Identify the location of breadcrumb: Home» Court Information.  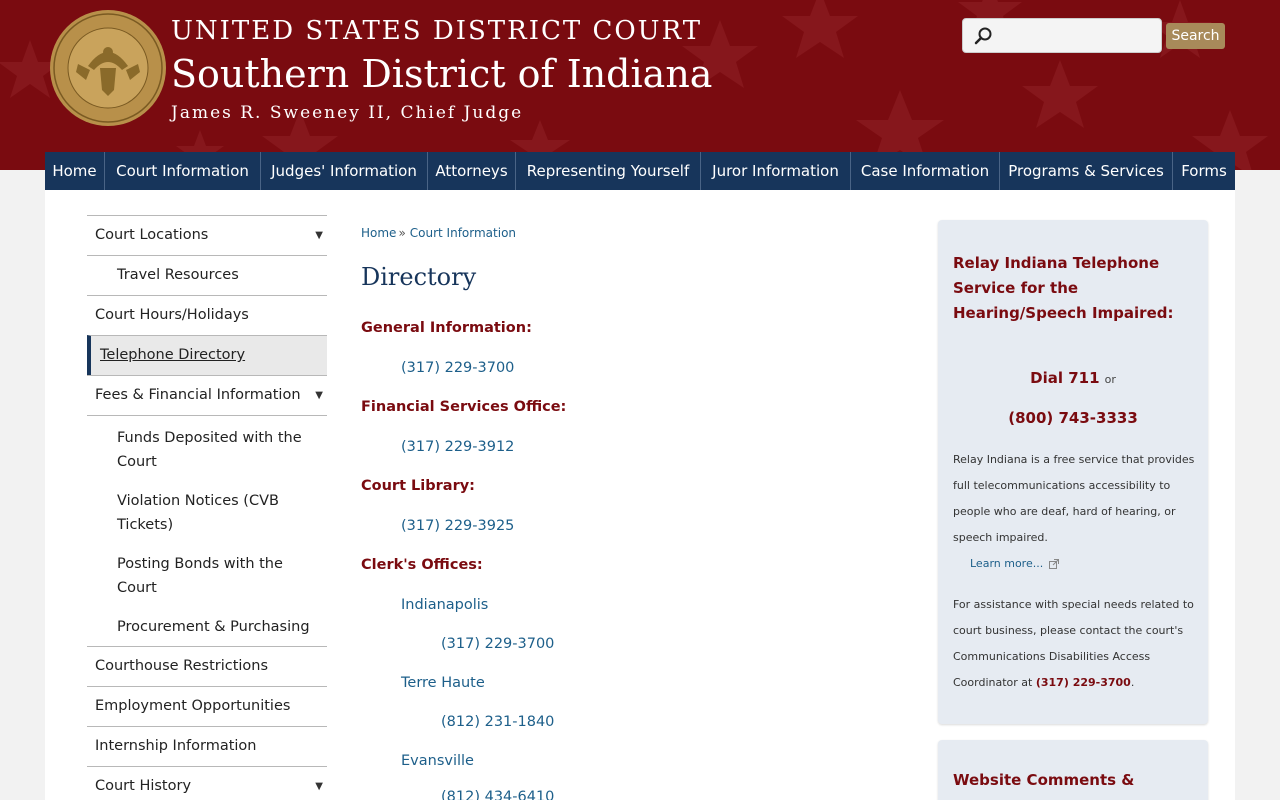
(438, 233).